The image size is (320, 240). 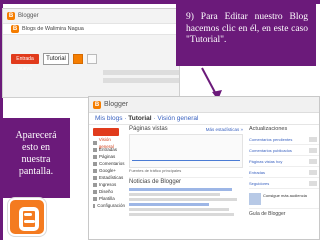 What do you see at coordinates (204, 119) in the screenshot?
I see `breadcrumb: Mis blogs · Tutorial · Visión general` at bounding box center [204, 119].